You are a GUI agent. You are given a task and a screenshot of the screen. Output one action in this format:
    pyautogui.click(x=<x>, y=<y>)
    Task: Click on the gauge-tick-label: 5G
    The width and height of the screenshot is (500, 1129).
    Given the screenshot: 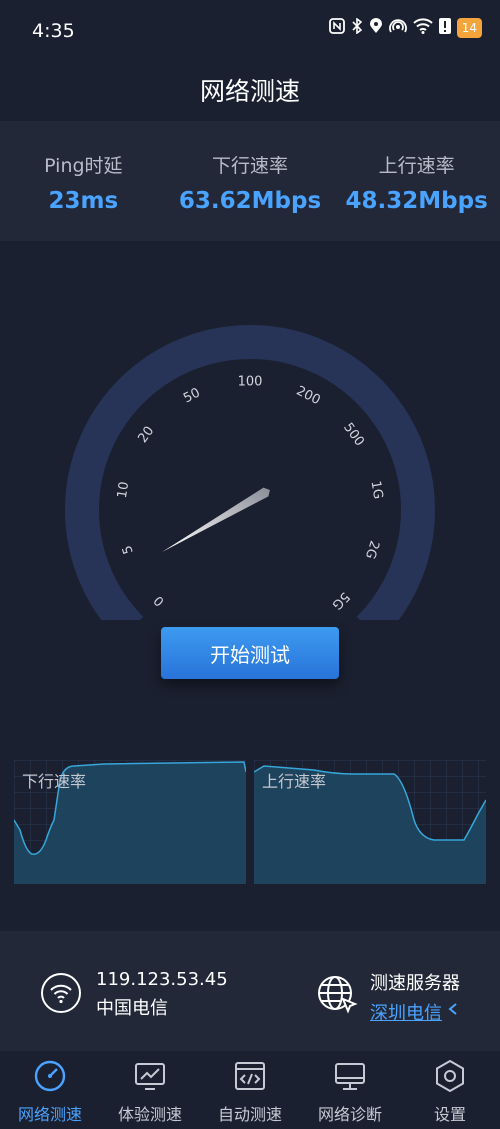 What is the action you would take?
    pyautogui.click(x=341, y=601)
    